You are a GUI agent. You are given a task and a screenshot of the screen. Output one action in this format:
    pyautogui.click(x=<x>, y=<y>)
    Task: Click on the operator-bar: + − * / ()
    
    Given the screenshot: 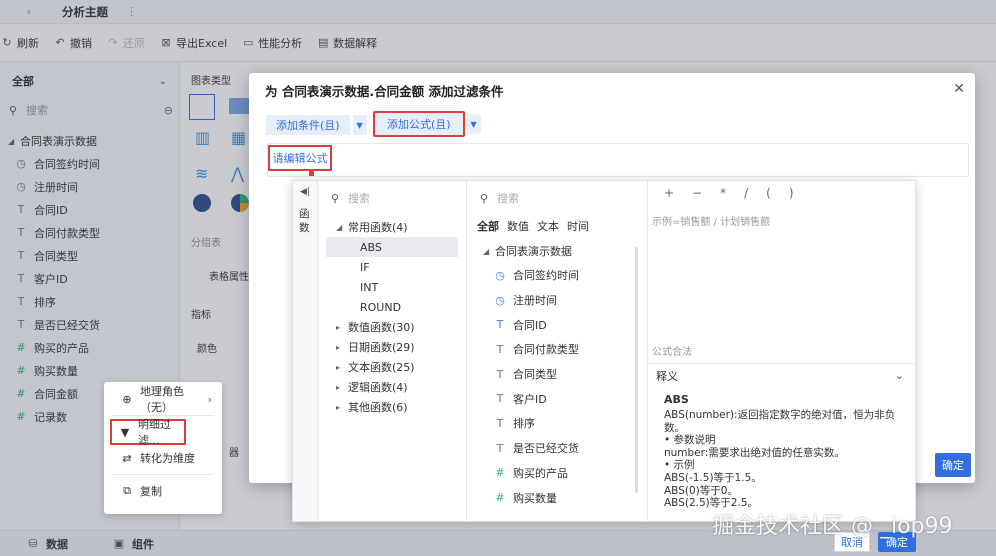 What is the action you would take?
    pyautogui.click(x=782, y=193)
    